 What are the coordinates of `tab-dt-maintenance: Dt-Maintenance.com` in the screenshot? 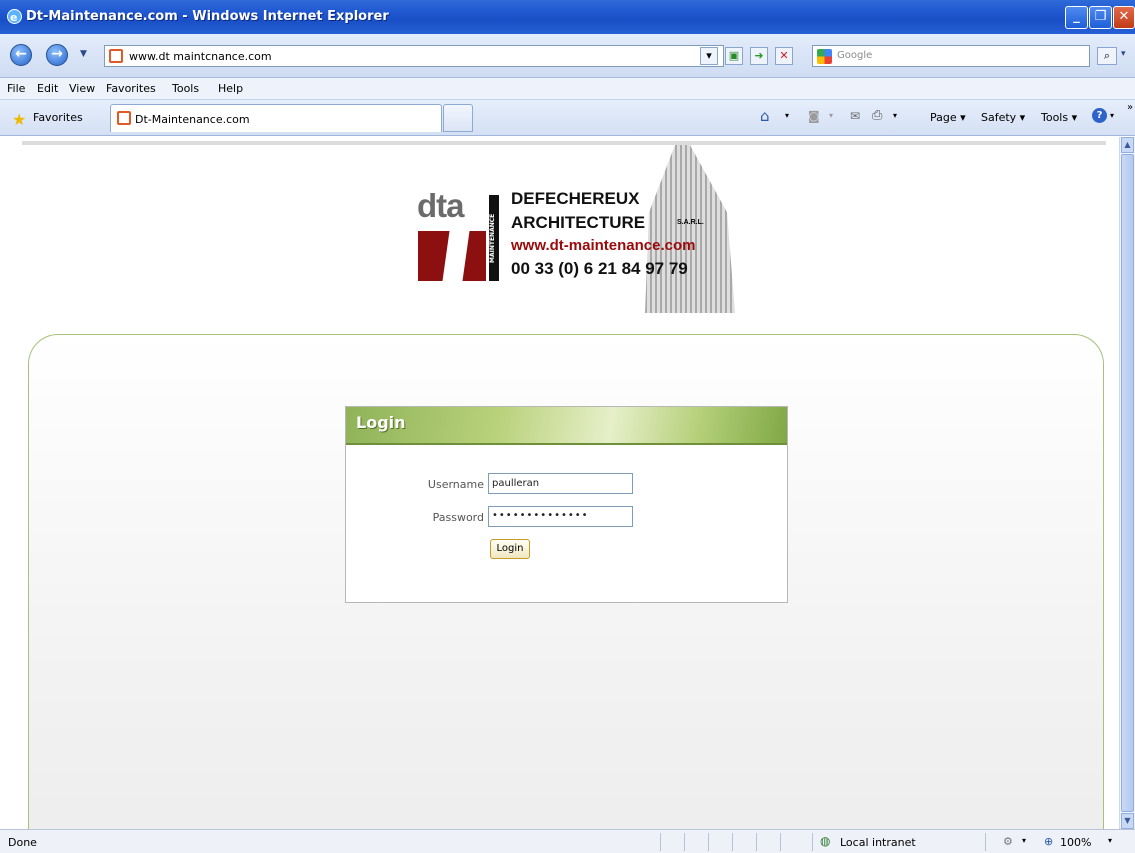 It's located at (276, 118).